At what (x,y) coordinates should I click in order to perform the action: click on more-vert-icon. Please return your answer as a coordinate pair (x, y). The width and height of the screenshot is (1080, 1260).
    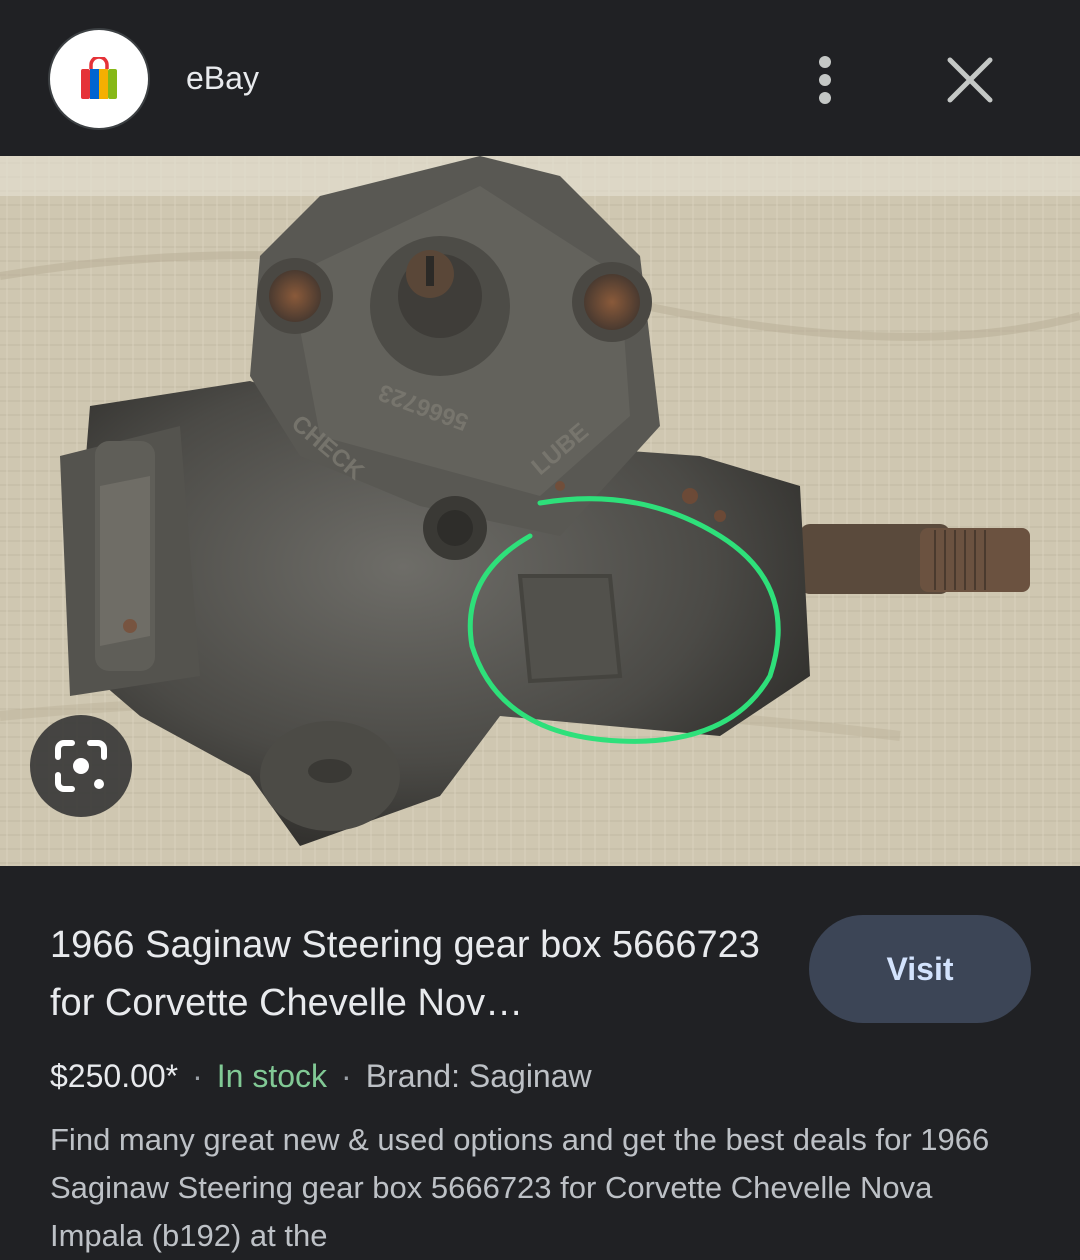
    Looking at the image, I should click on (825, 62).